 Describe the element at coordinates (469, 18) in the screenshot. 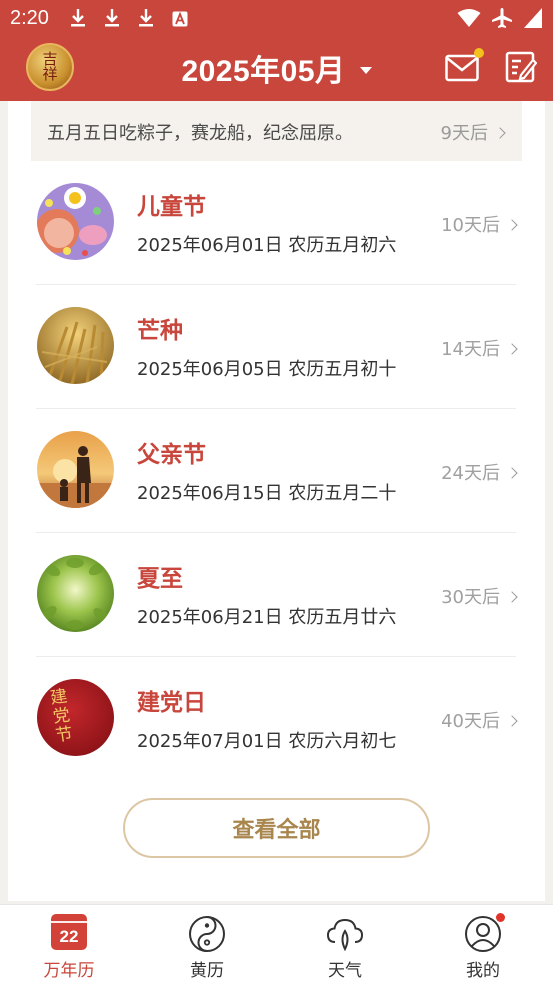

I see `wifi-icon` at that location.